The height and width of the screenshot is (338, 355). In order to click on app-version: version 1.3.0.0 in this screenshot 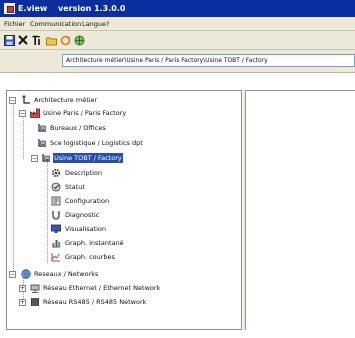, I will do `click(92, 8)`.